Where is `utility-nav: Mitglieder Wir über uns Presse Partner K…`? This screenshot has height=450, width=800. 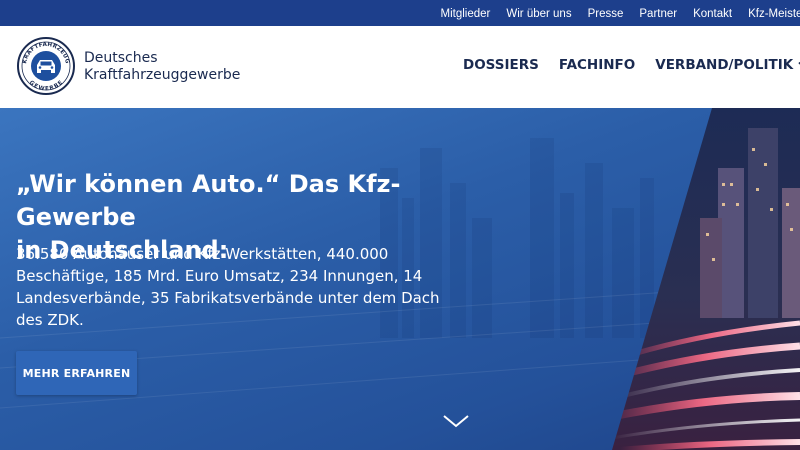
utility-nav: Mitglieder Wir über uns Presse Partner K… is located at coordinates (612, 13).